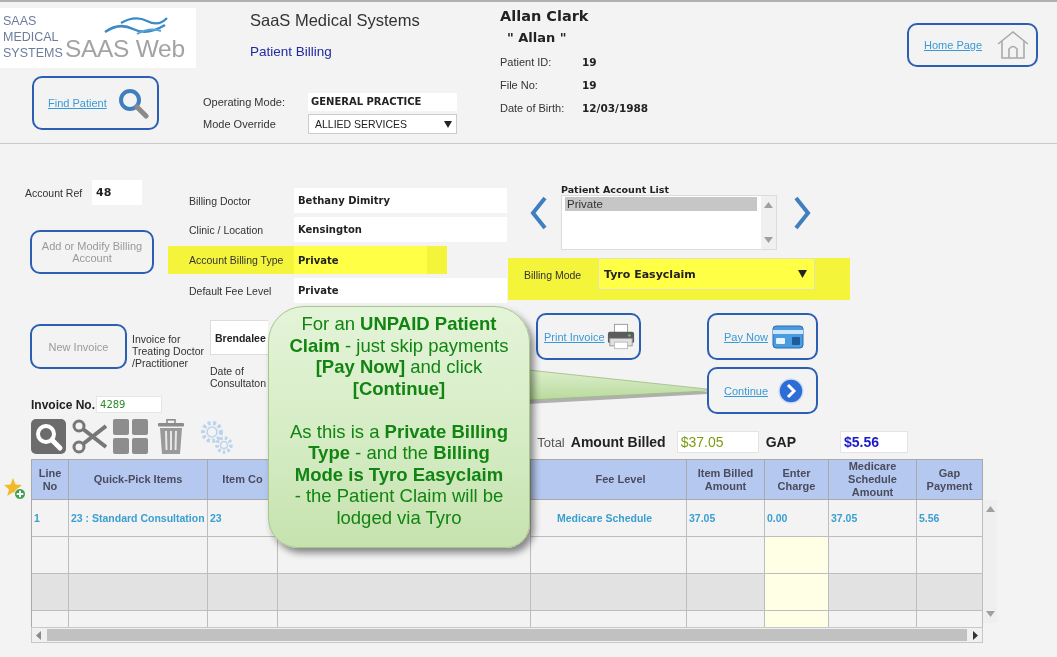  I want to click on billing-field-label: Clinic / Location, so click(226, 229).